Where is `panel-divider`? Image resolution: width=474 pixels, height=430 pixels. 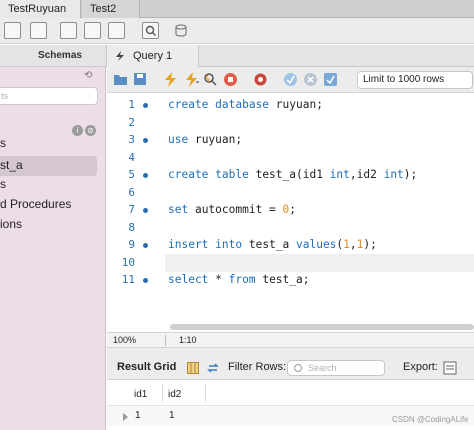
panel-divider is located at coordinates (290, 352).